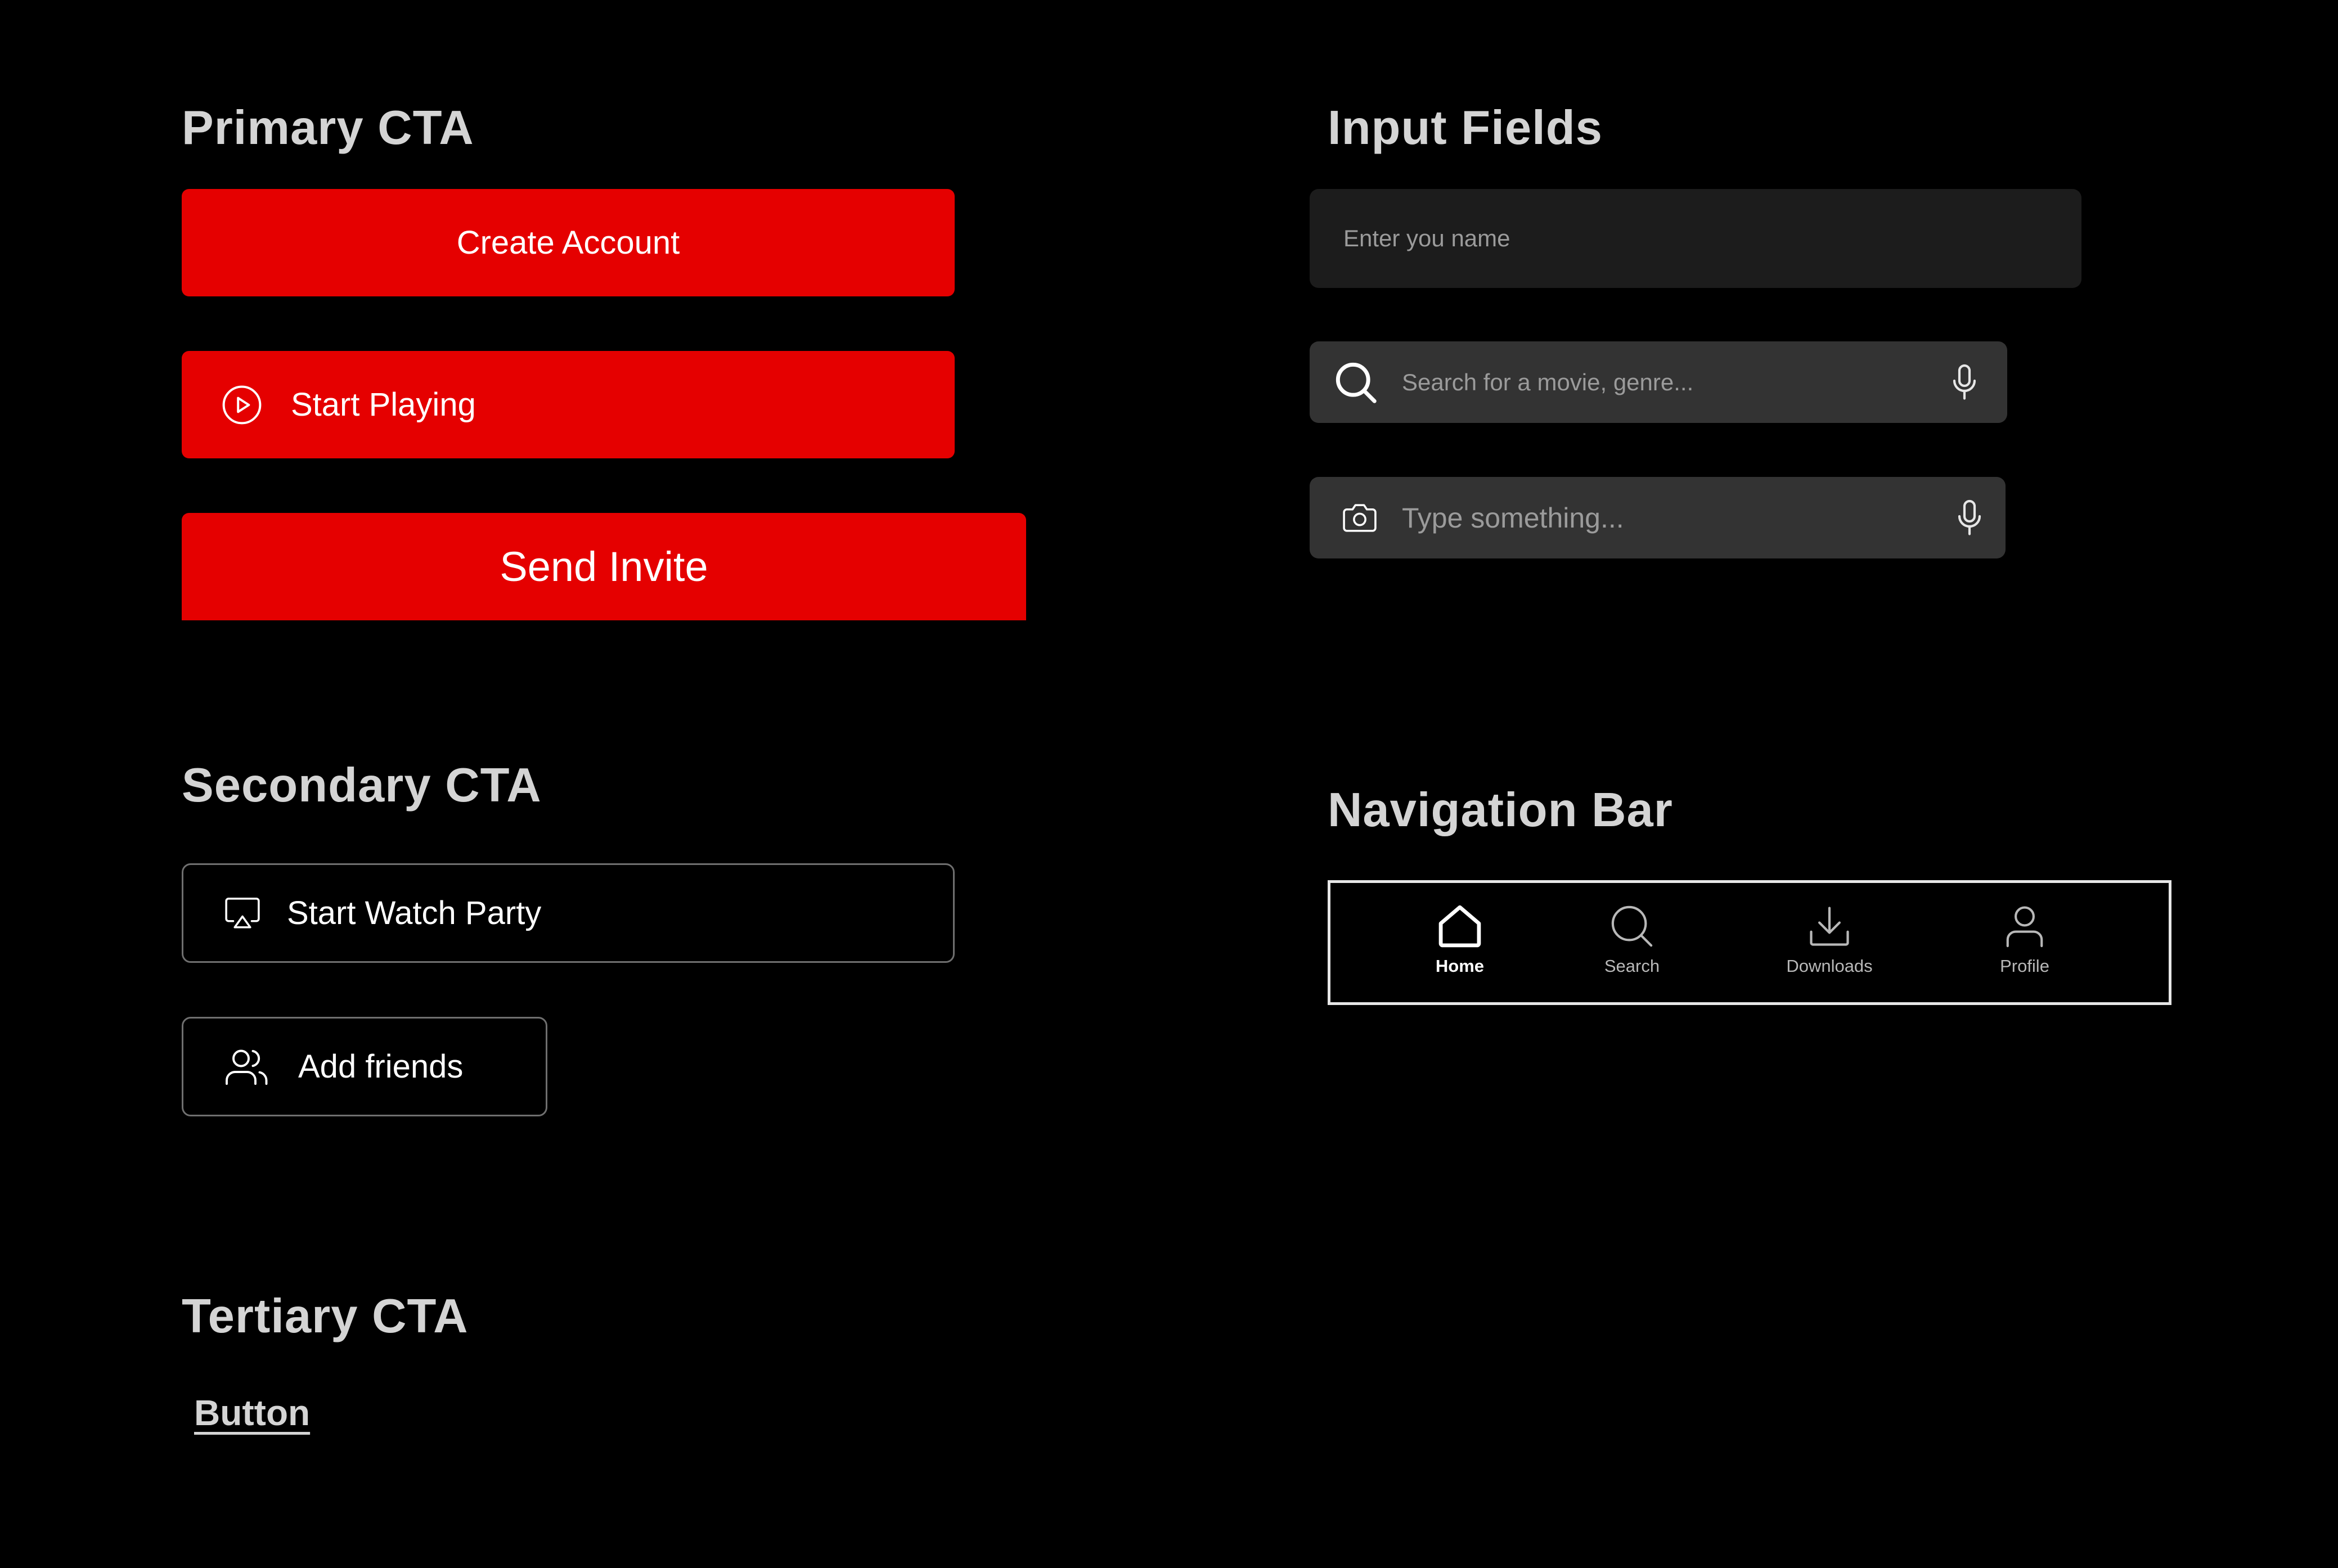  I want to click on play-circle-icon, so click(242, 405).